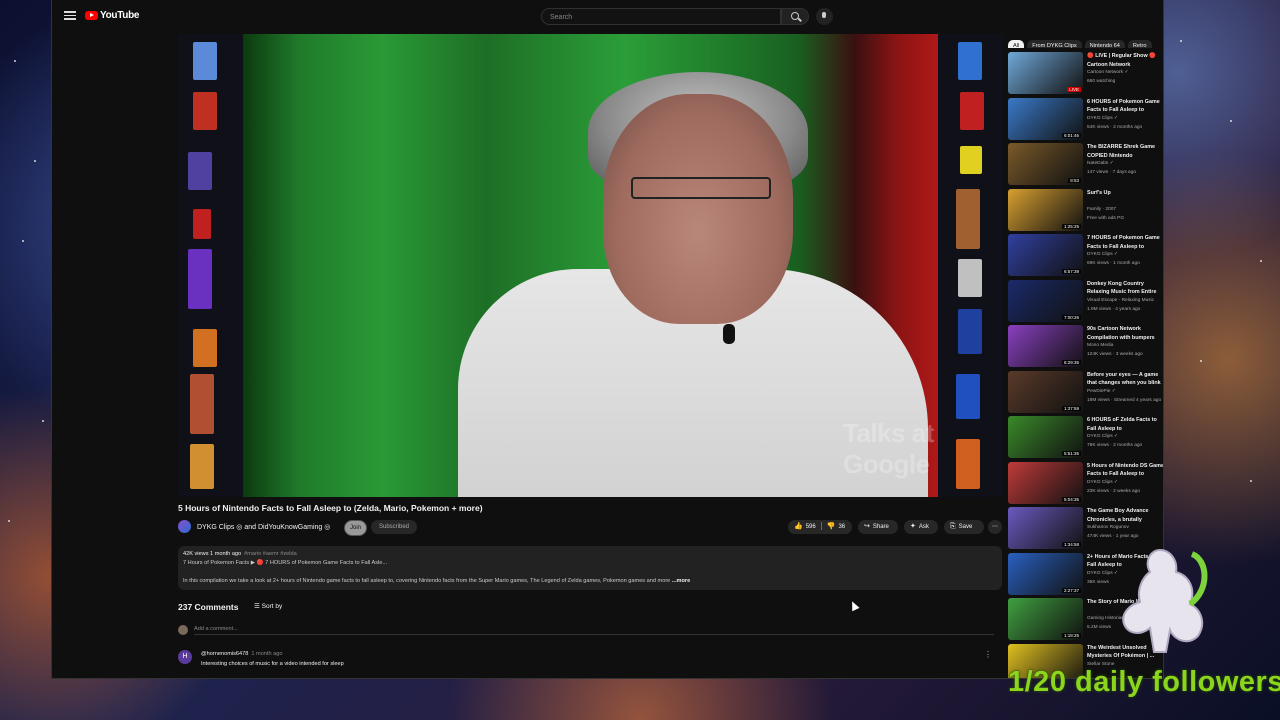 This screenshot has height=720, width=1280. What do you see at coordinates (1100, 345) in the screenshot?
I see `recommendation-channel: Mono Media` at bounding box center [1100, 345].